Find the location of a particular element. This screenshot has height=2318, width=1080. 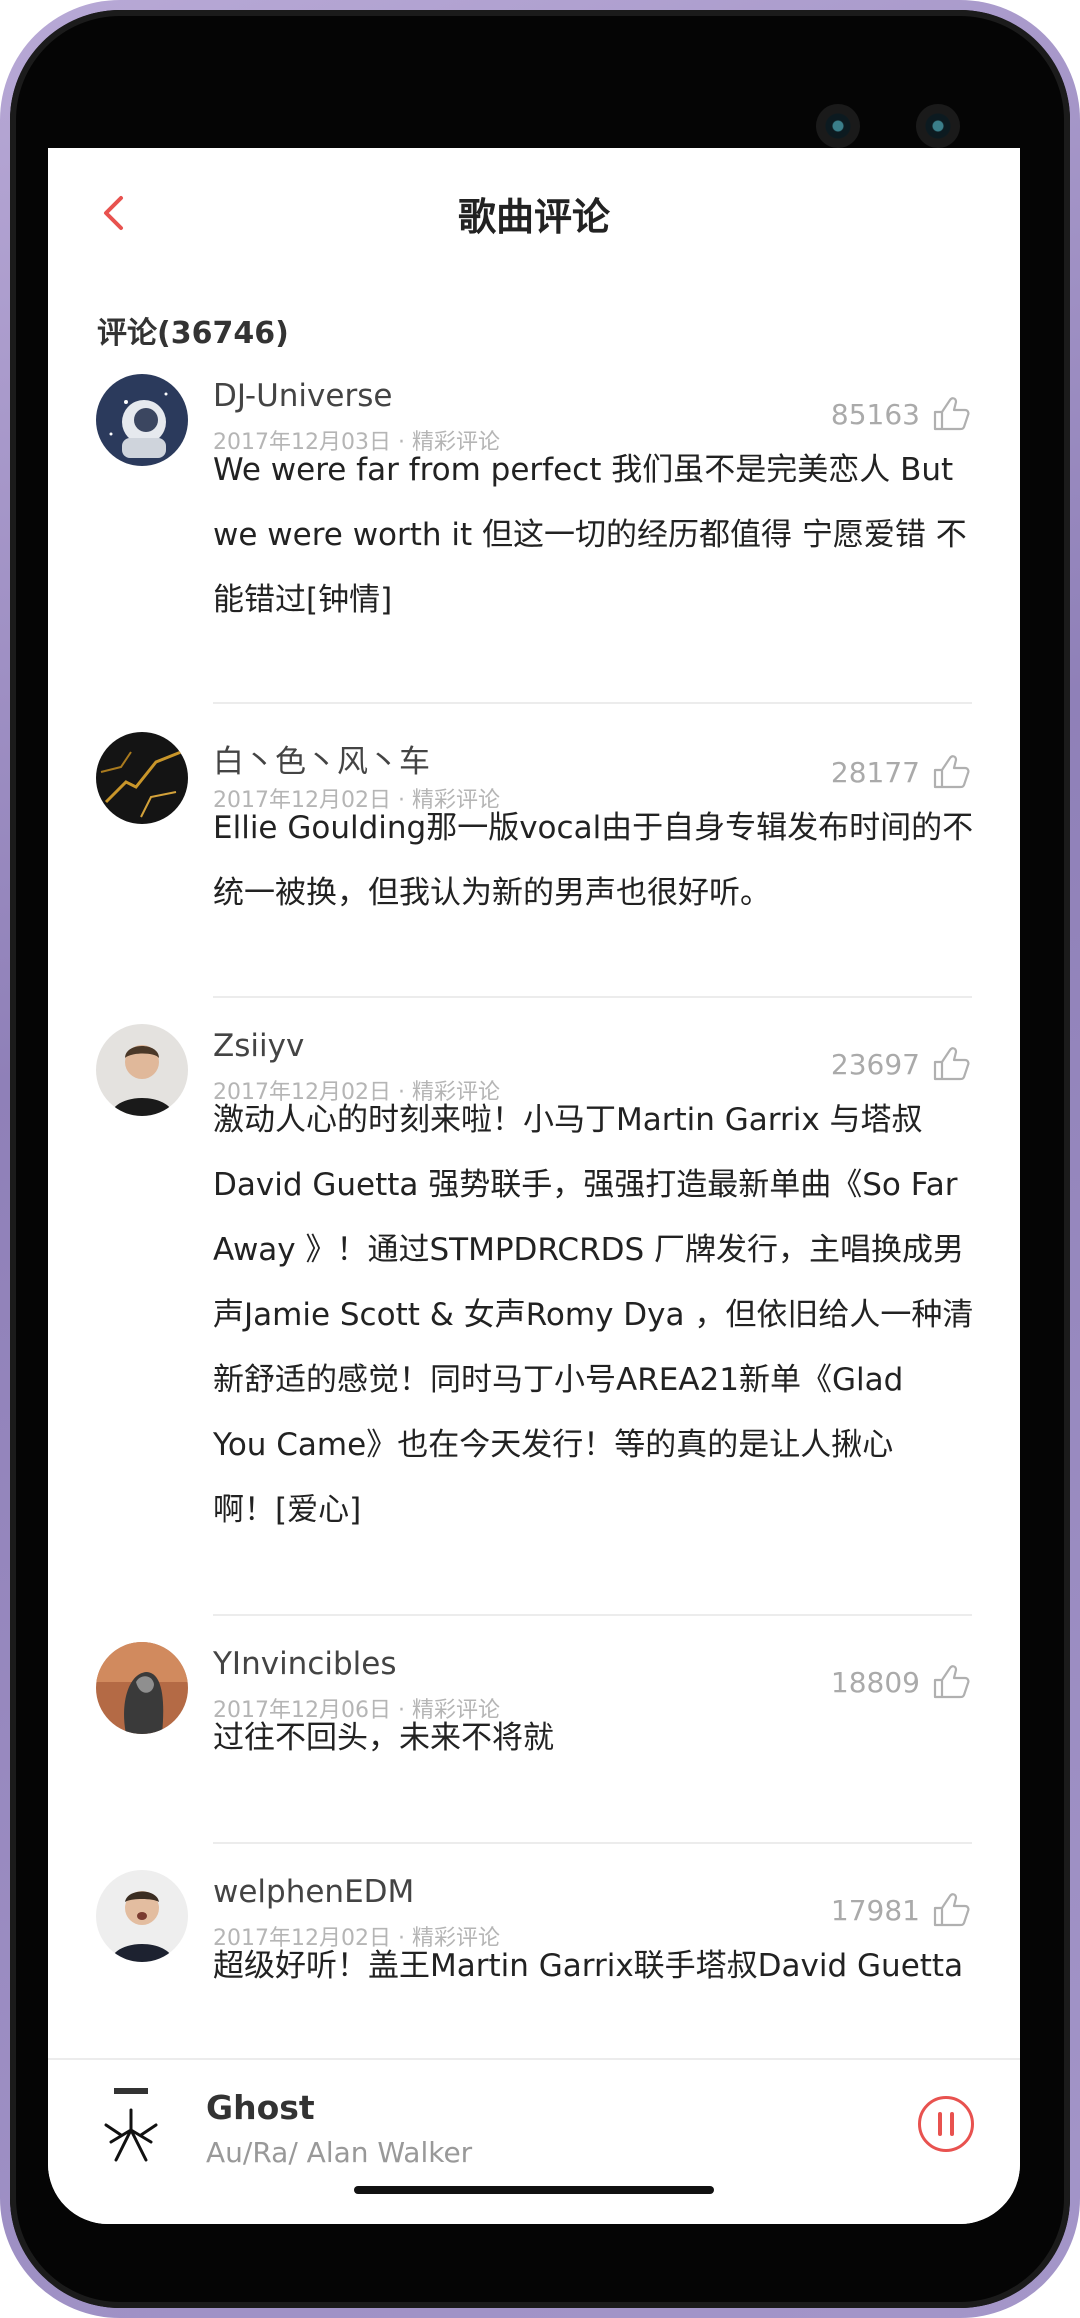

like-count: 17981 is located at coordinates (875, 1910).